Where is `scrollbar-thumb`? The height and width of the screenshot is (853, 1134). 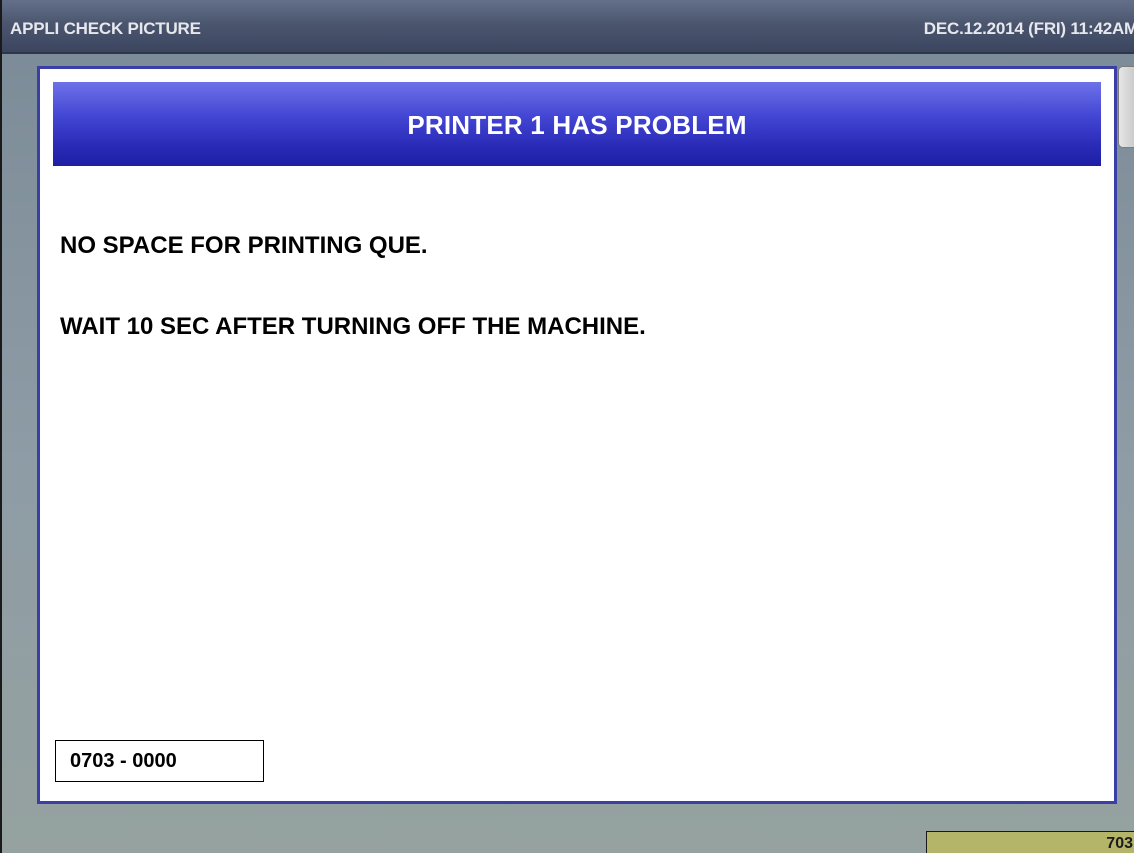
scrollbar-thumb is located at coordinates (1126, 107).